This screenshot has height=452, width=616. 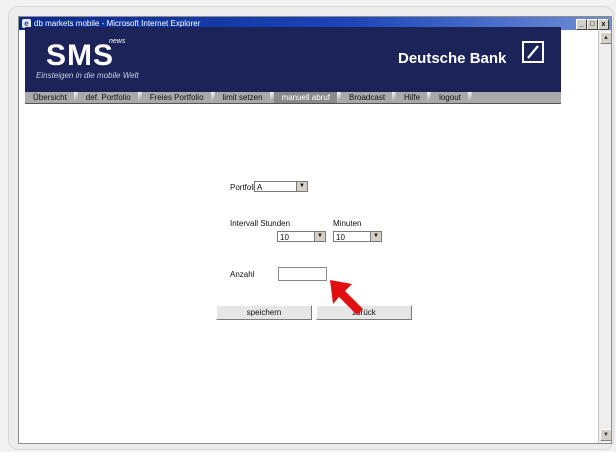 I want to click on close-button: x, so click(x=603, y=24).